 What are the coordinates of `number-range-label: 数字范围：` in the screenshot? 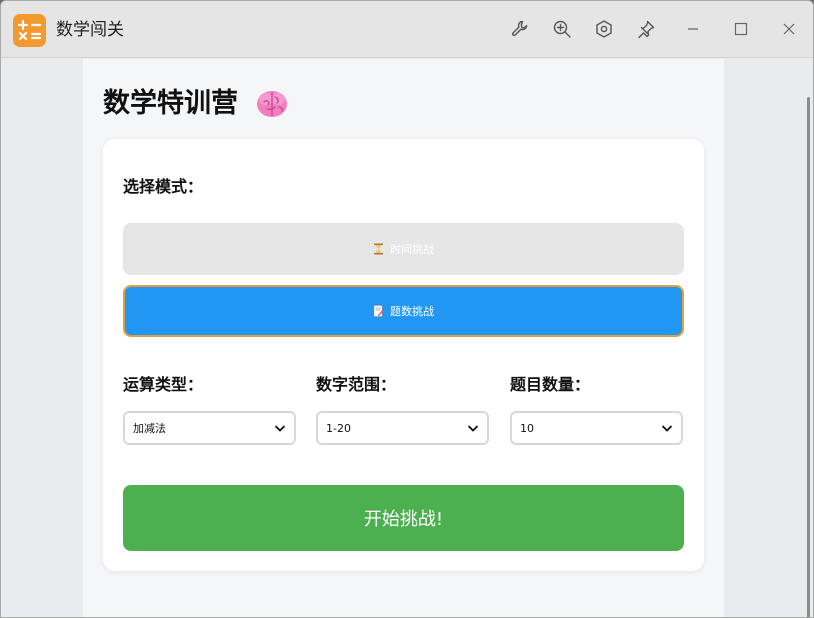 It's located at (356, 384).